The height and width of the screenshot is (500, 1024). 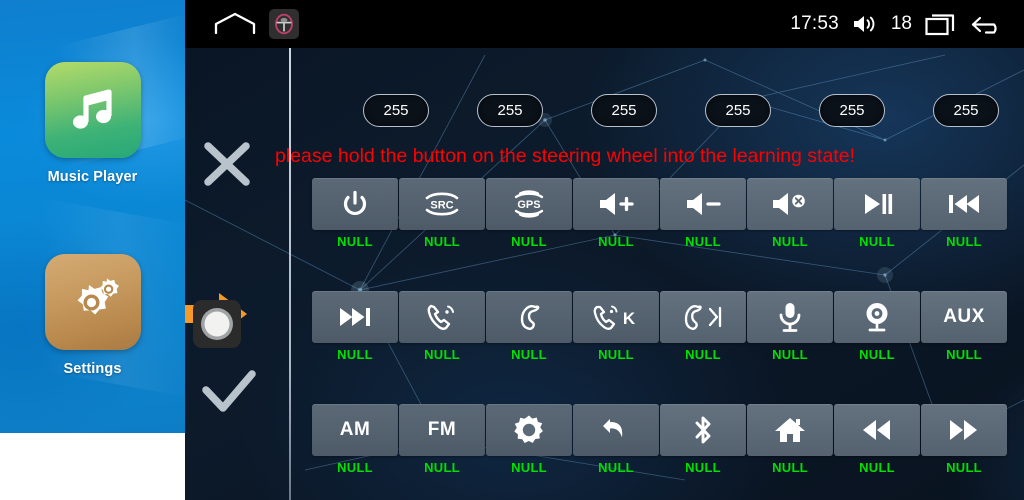 I want to click on volume-up-button, so click(x=616, y=204).